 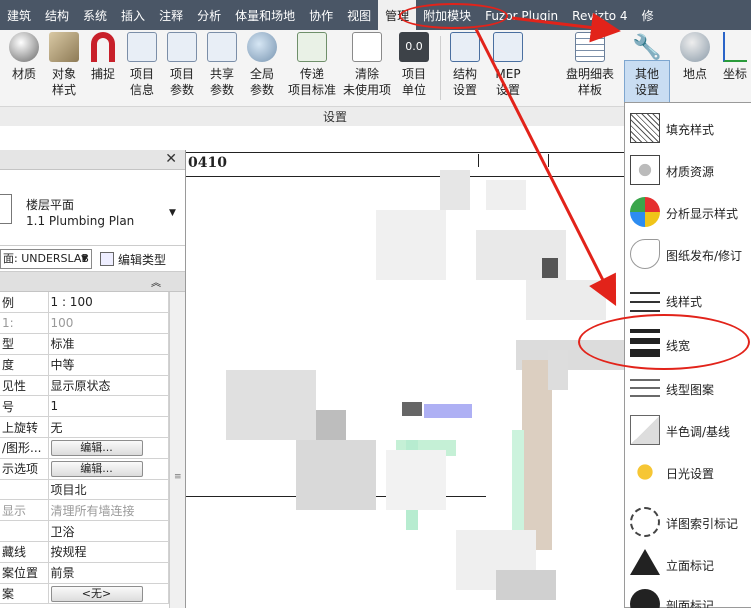 What do you see at coordinates (566, 27) in the screenshot?
I see `annotation-arrow-to-other-settings` at bounding box center [566, 27].